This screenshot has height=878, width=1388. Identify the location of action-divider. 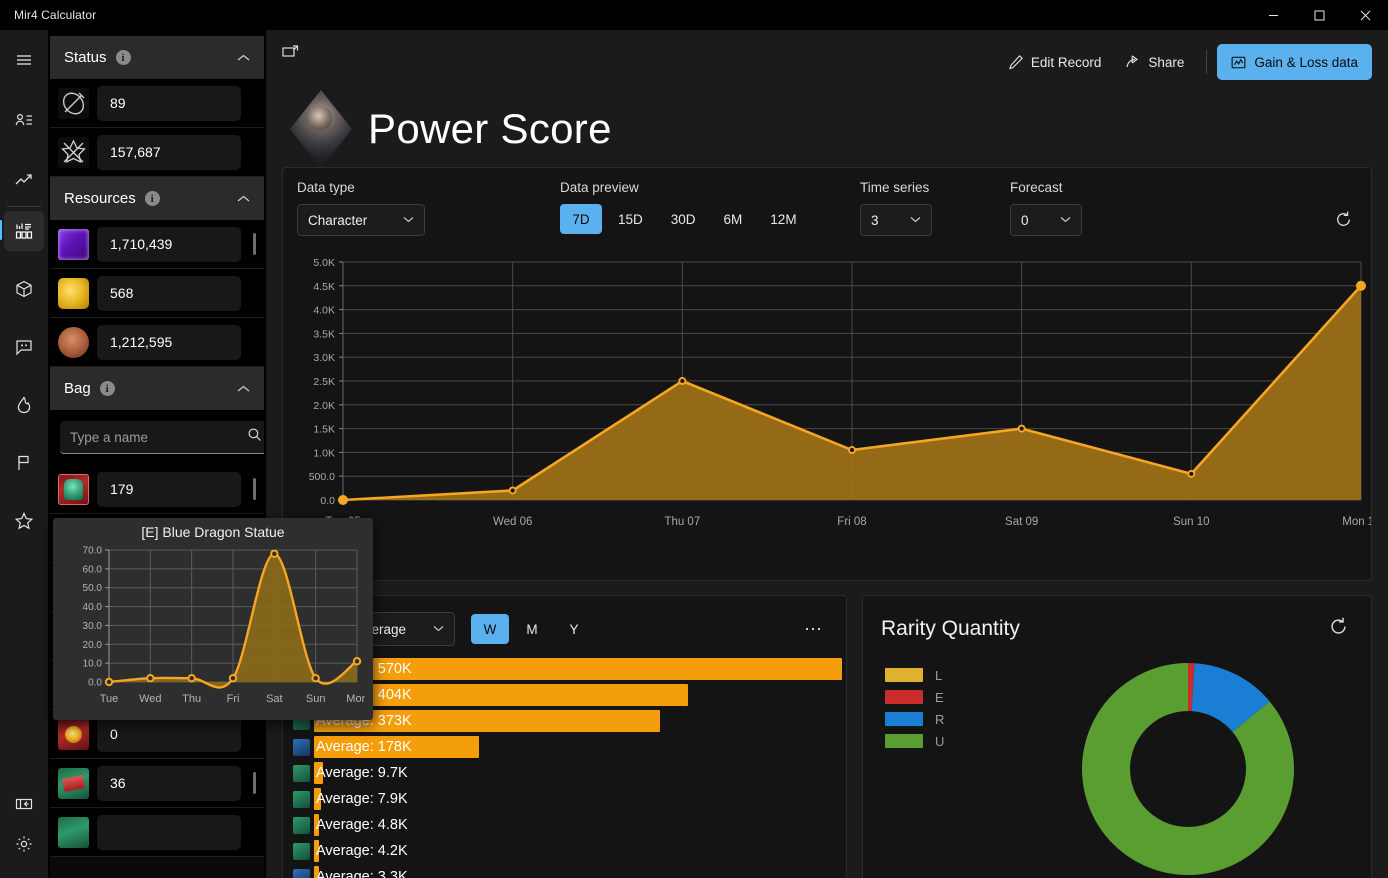
(1207, 62).